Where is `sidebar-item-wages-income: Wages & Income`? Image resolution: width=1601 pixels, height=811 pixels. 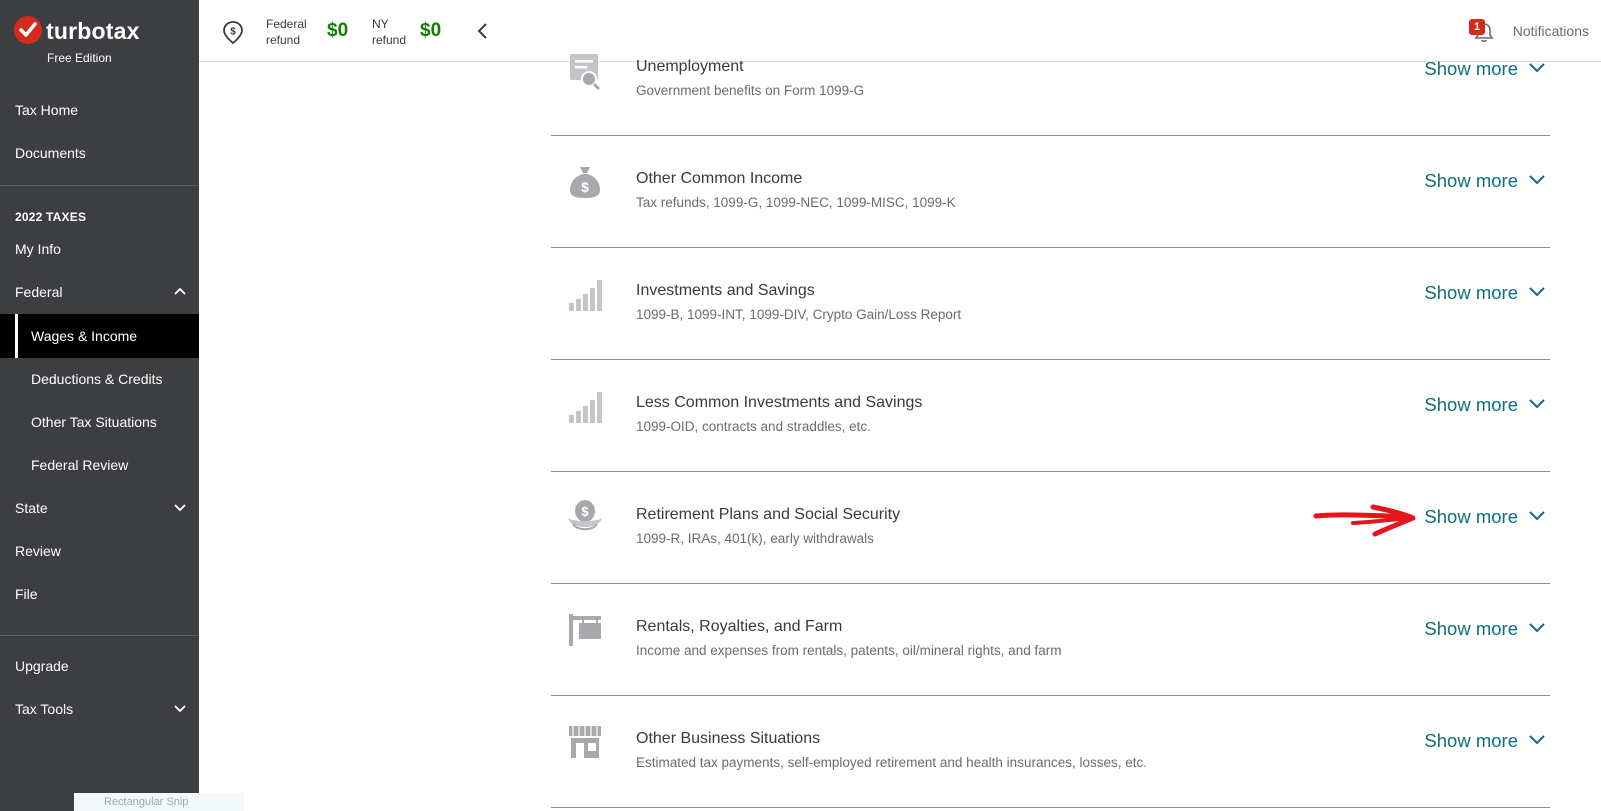
sidebar-item-wages-income: Wages & Income is located at coordinates (99, 336).